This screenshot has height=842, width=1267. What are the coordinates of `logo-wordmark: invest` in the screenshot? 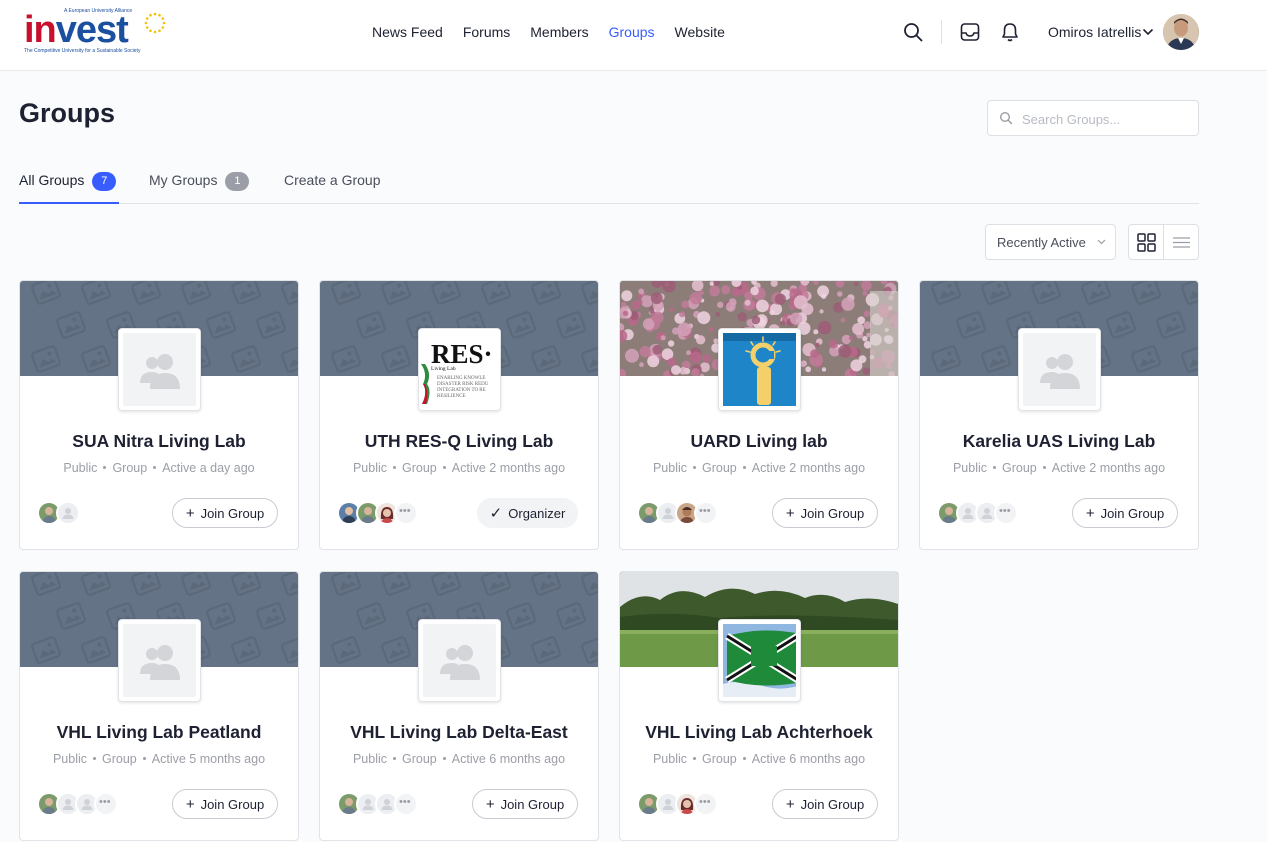 It's located at (76, 30).